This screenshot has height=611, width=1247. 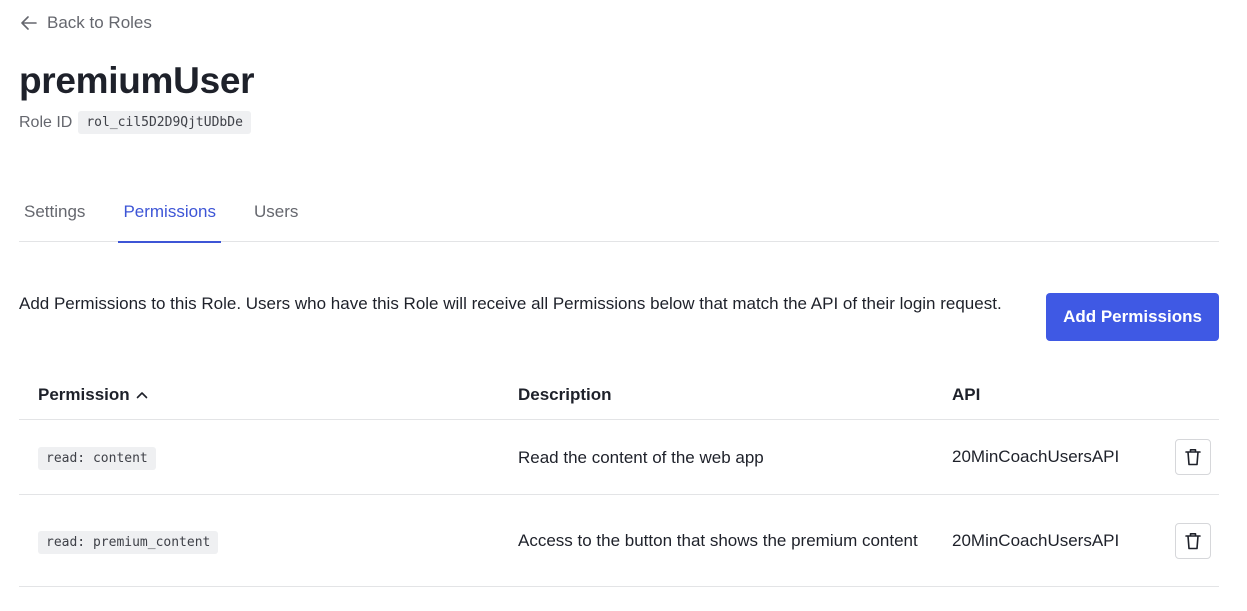 What do you see at coordinates (565, 394) in the screenshot?
I see `description-column-header: Description` at bounding box center [565, 394].